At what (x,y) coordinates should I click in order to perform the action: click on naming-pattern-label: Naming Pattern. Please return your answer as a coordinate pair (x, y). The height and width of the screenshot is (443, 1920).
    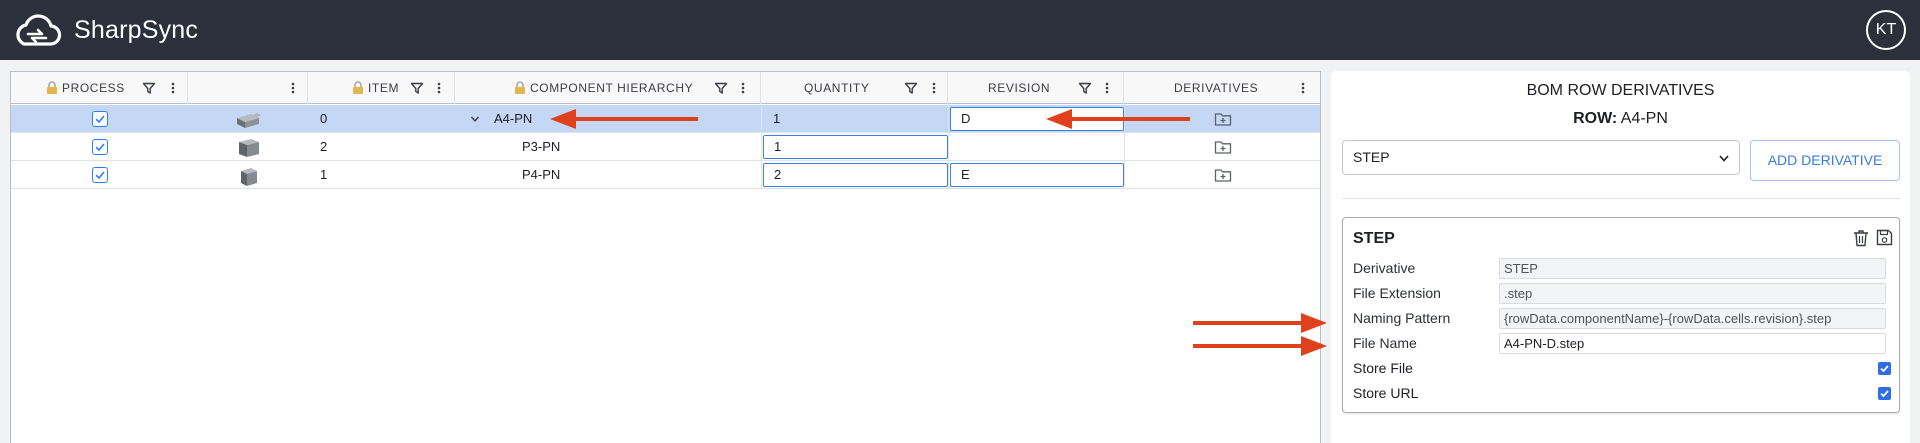
    Looking at the image, I should click on (1402, 318).